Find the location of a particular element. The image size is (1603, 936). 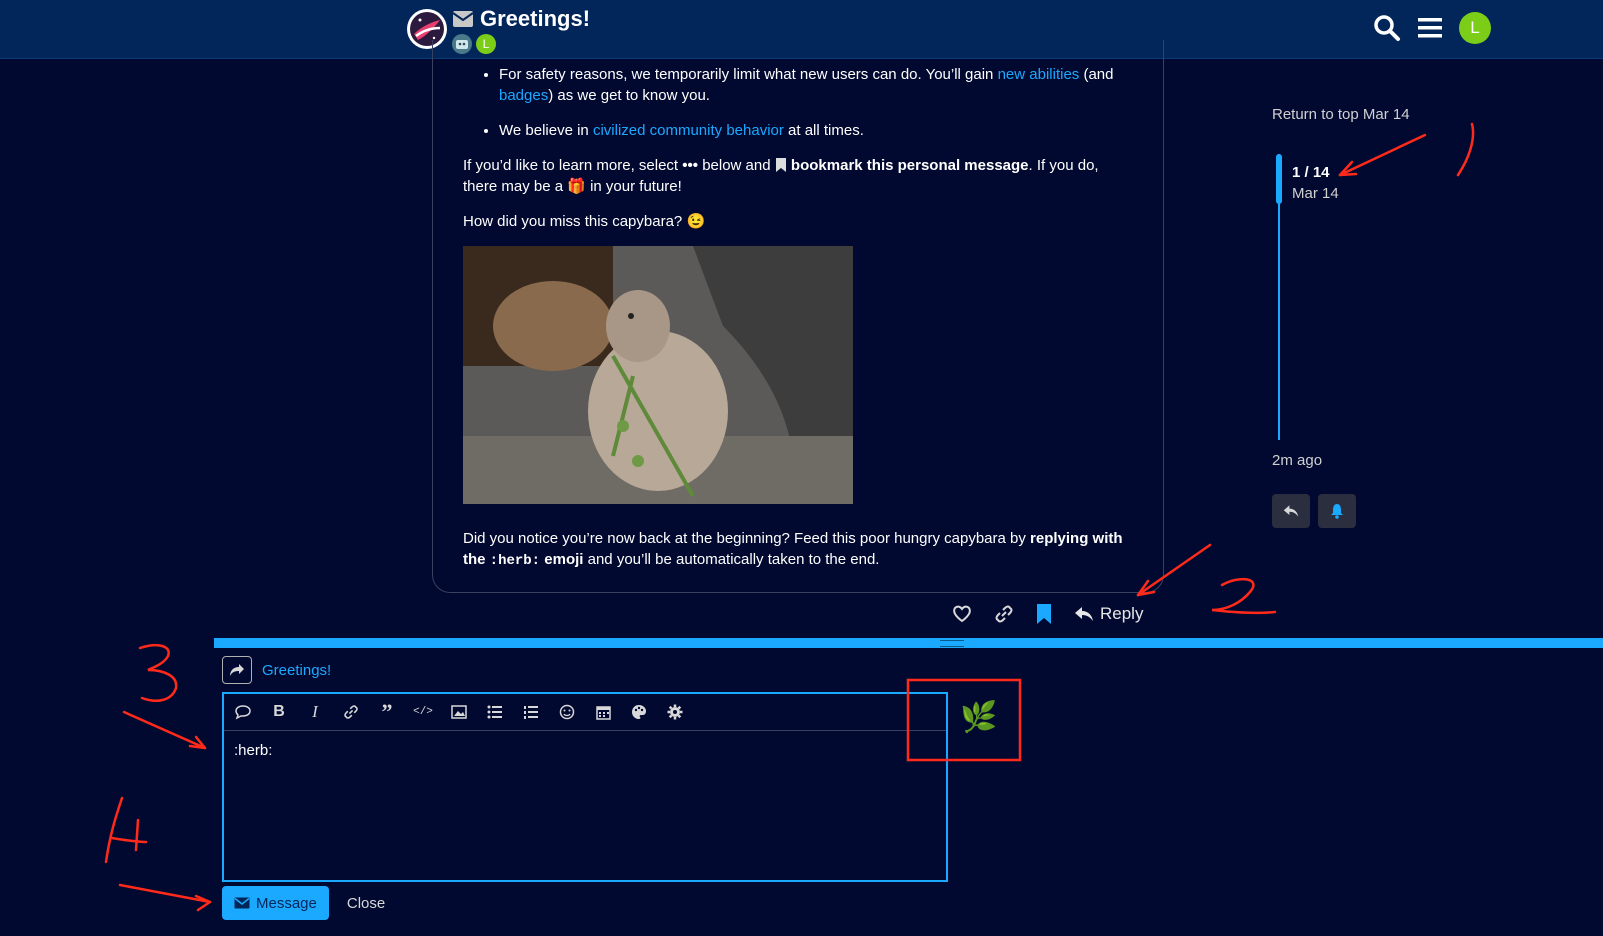

composer-topic-title: Greetings! is located at coordinates (296, 670).